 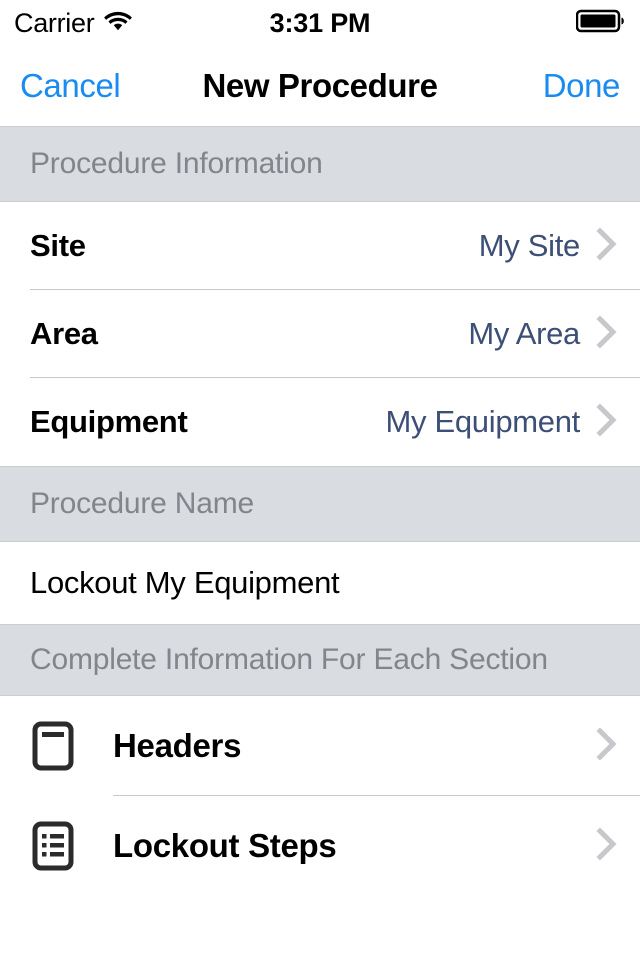 I want to click on wifi-icon, so click(x=118, y=23).